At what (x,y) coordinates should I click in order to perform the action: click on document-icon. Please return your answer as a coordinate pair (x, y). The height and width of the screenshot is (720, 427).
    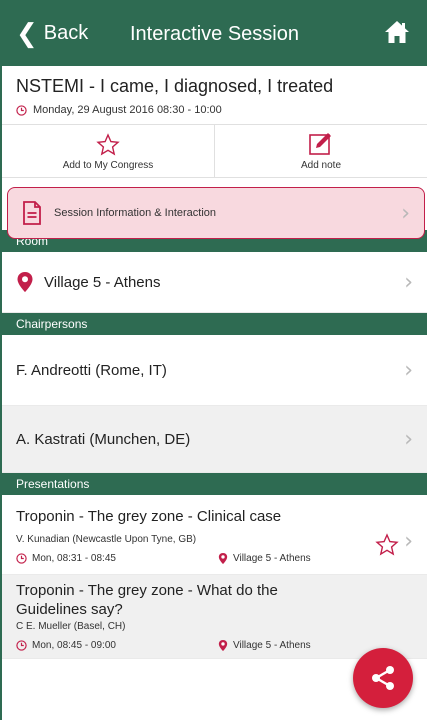
    Looking at the image, I should click on (32, 213).